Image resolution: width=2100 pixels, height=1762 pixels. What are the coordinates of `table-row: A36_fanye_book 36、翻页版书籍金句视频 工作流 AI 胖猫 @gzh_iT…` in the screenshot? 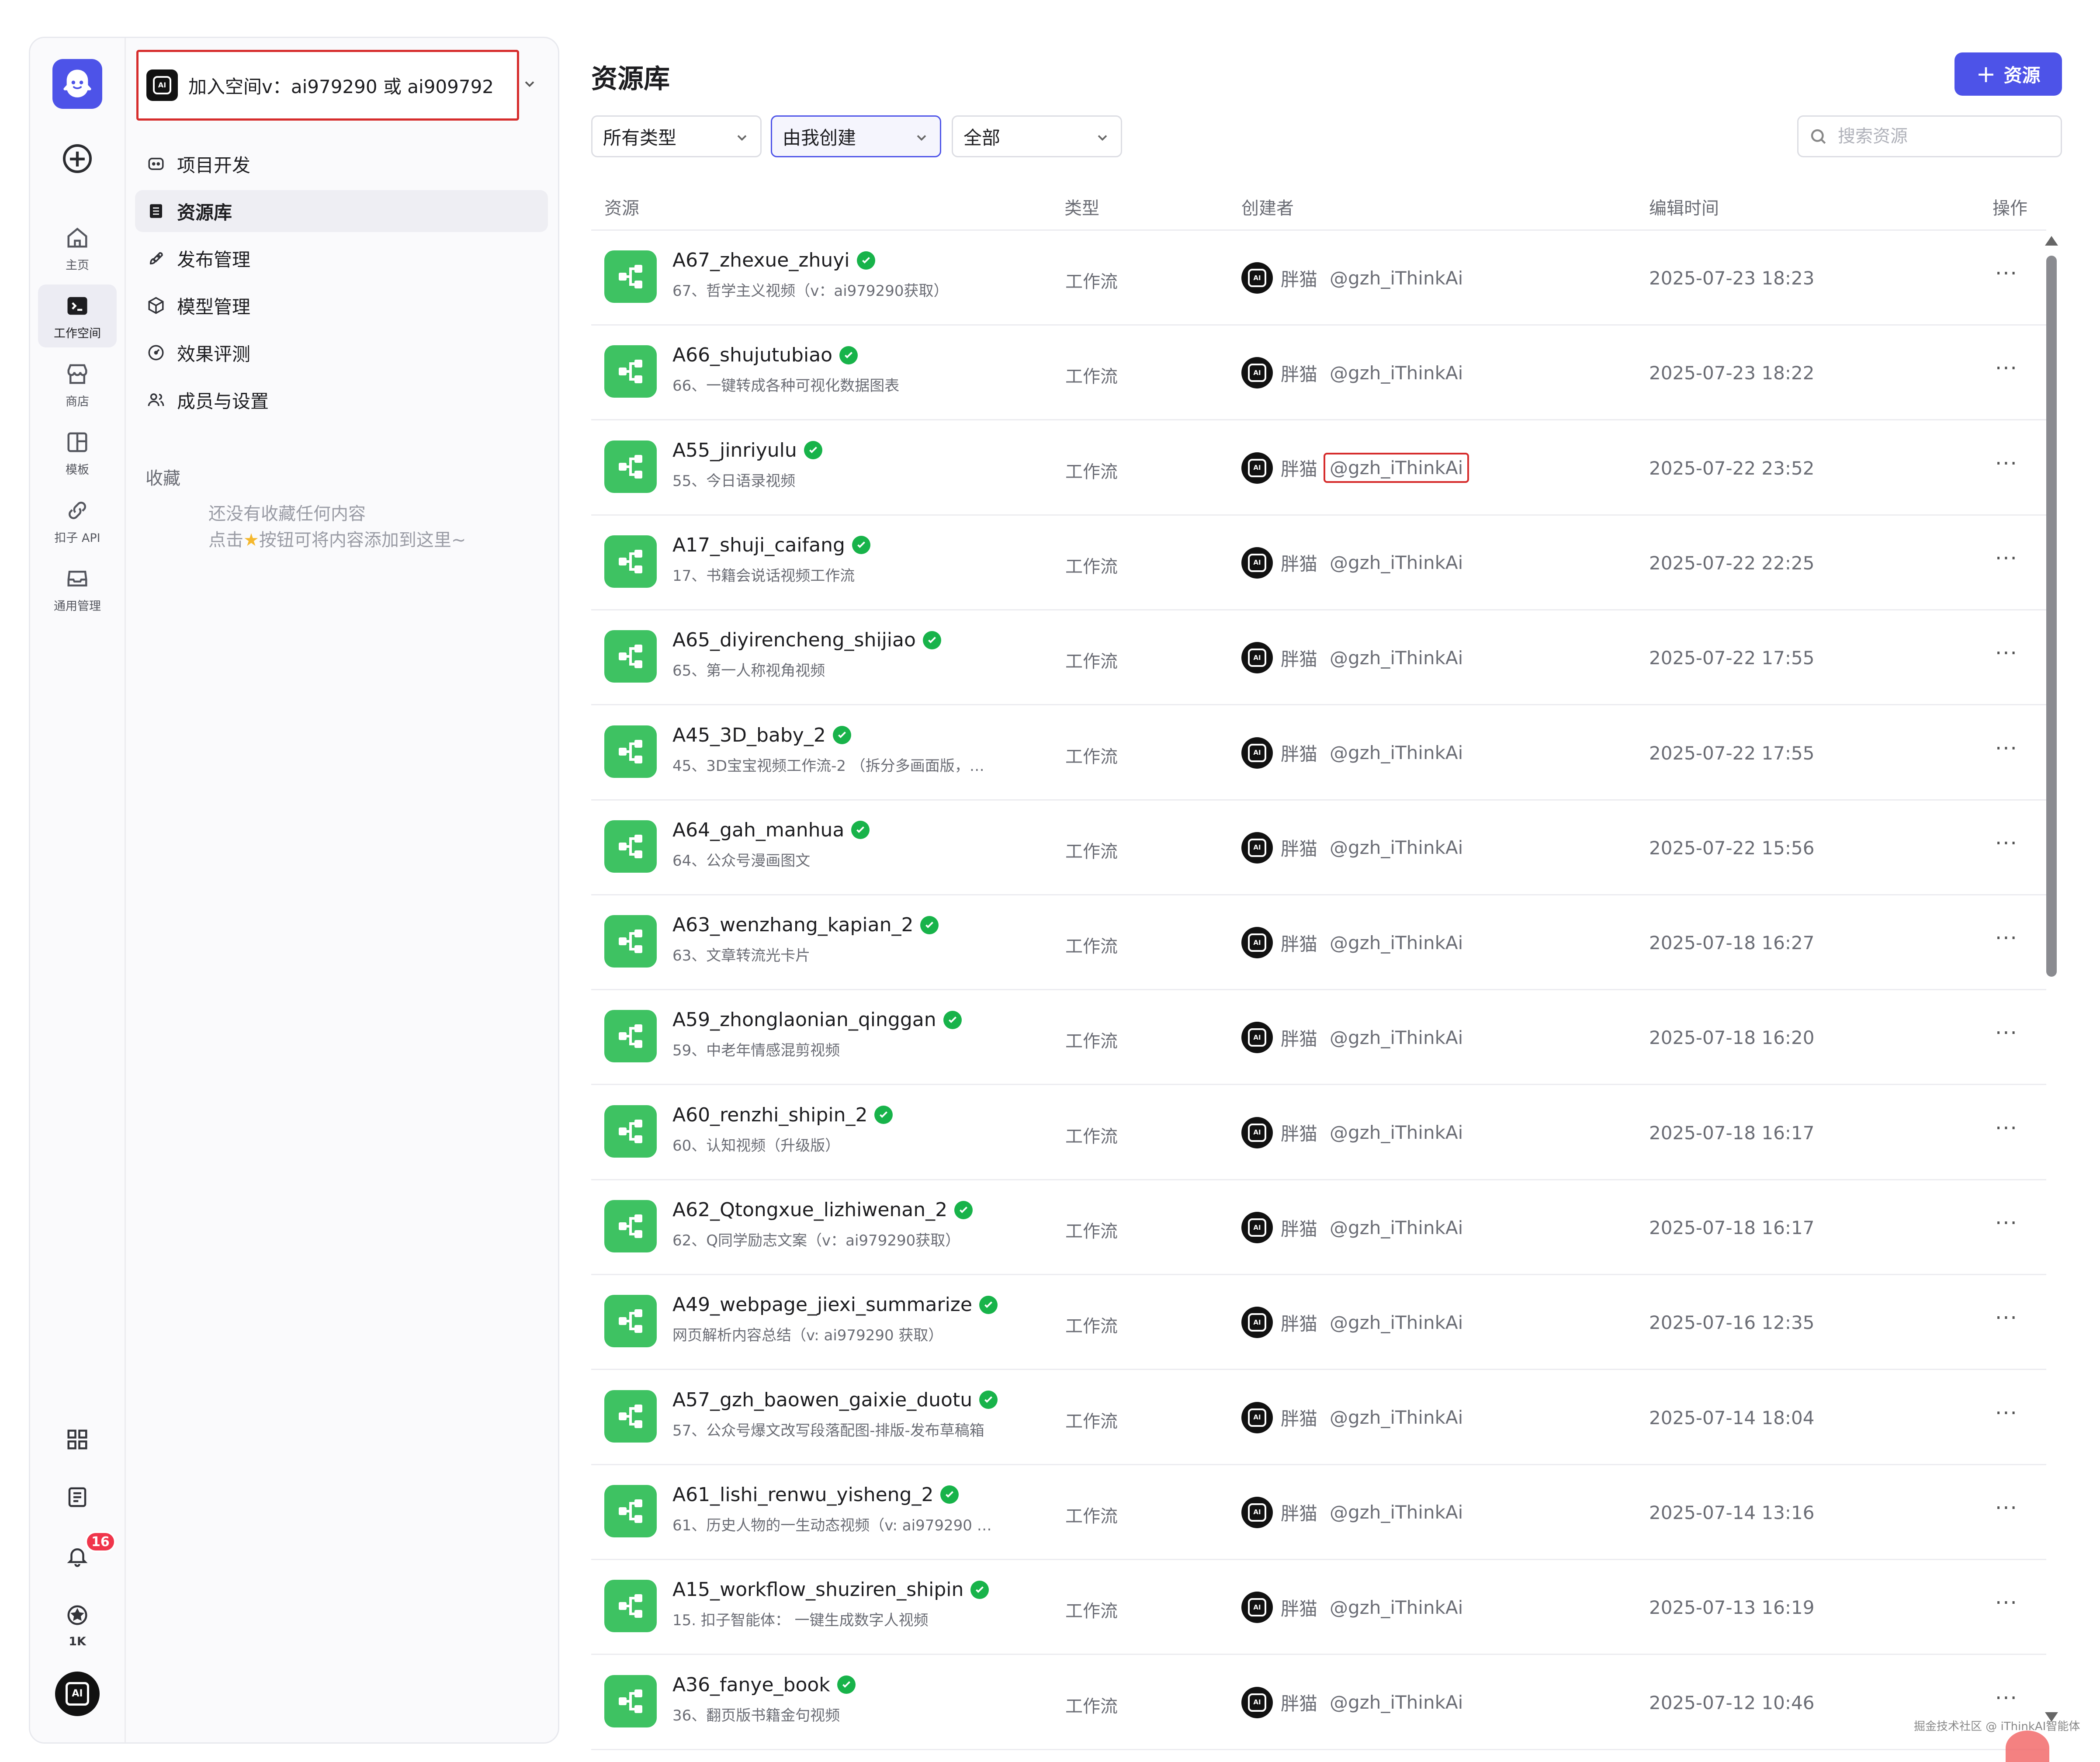 It's located at (1319, 1702).